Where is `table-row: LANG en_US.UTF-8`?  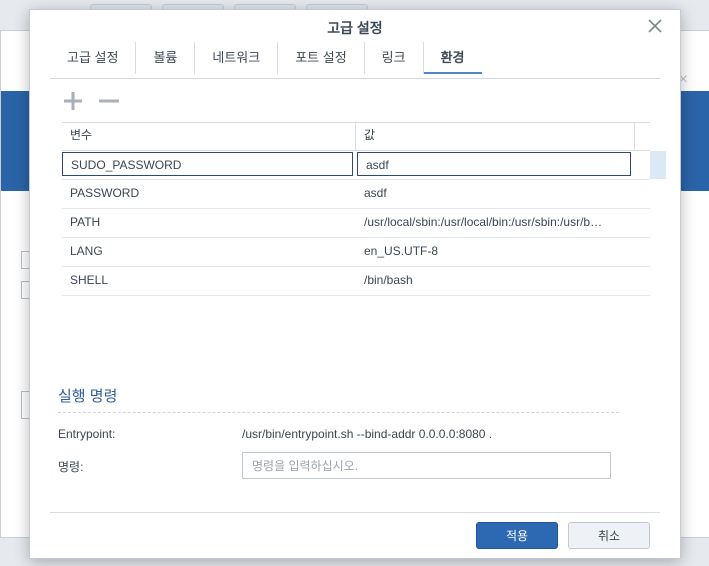
table-row: LANG en_US.UTF-8 is located at coordinates (356, 252).